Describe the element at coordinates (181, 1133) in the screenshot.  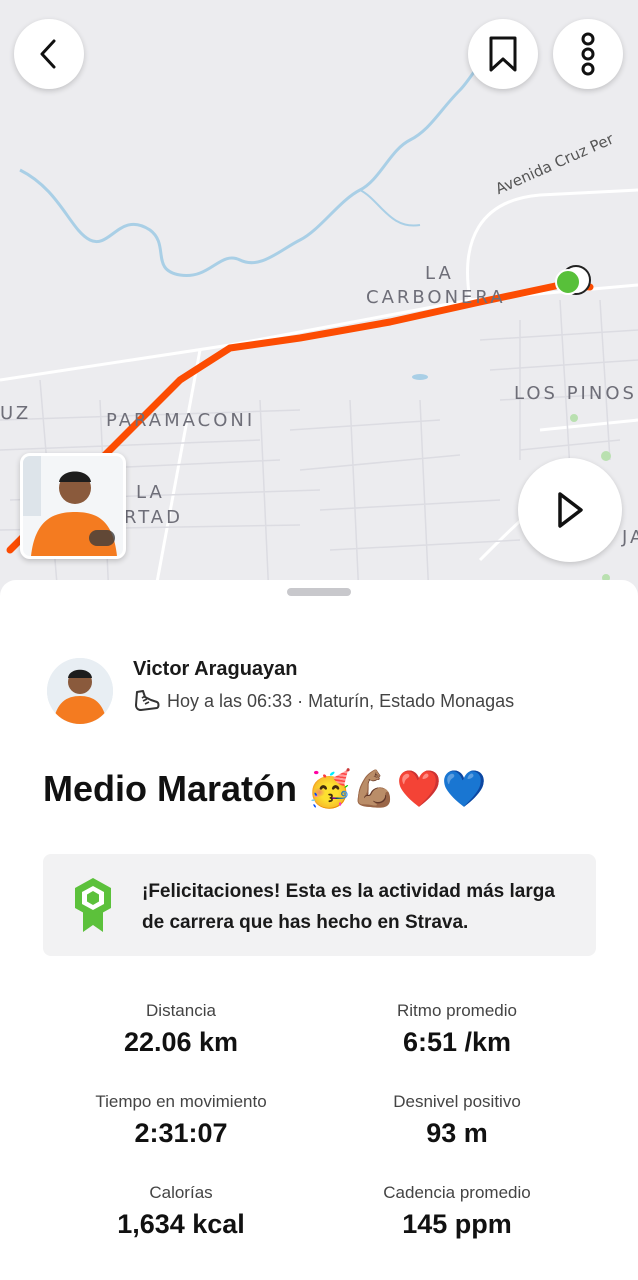
I see `stat-moving-time-value: 2:31:07` at that location.